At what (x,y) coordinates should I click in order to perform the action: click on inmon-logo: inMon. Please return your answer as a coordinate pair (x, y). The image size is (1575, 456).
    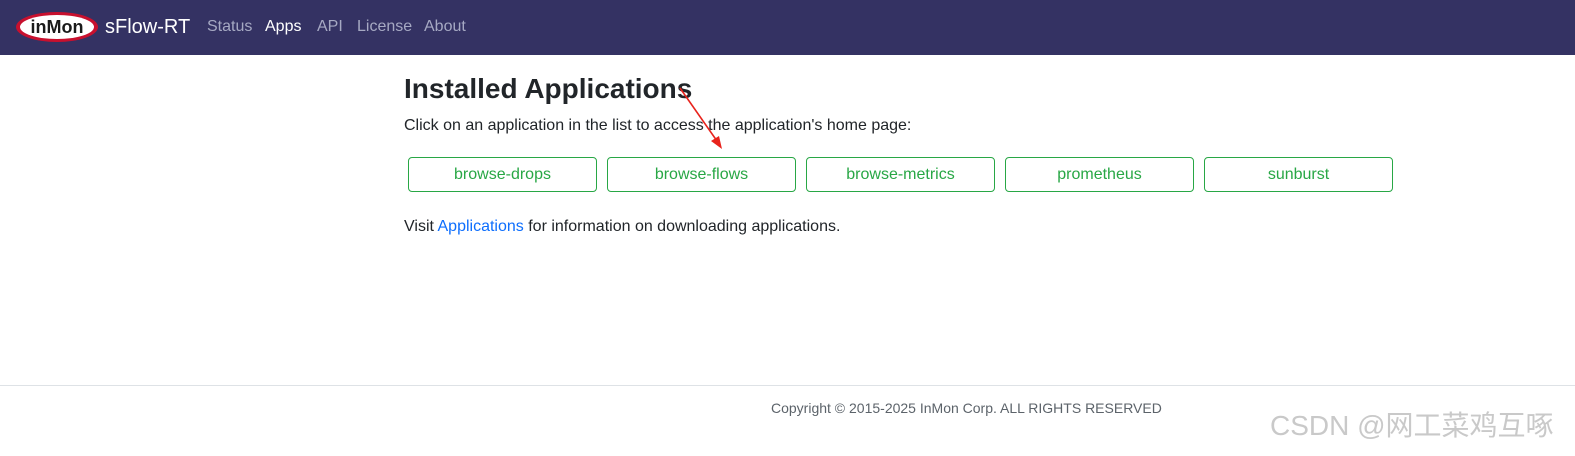
    Looking at the image, I should click on (57, 27).